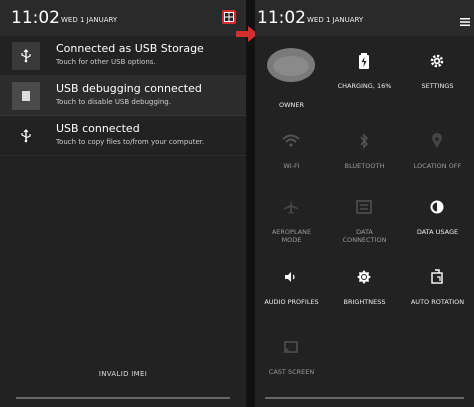 The width and height of the screenshot is (474, 407). Describe the element at coordinates (437, 277) in the screenshot. I see `auto-rotation-icon` at that location.